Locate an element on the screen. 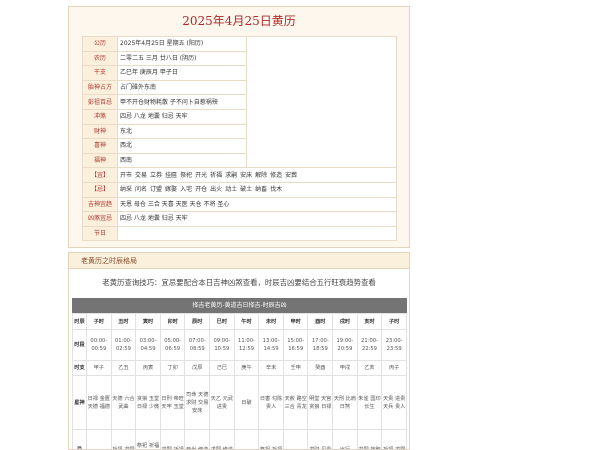 The image size is (600, 450). info-value: 二零二五 三月 廿八日 (阴历) is located at coordinates (182, 58).